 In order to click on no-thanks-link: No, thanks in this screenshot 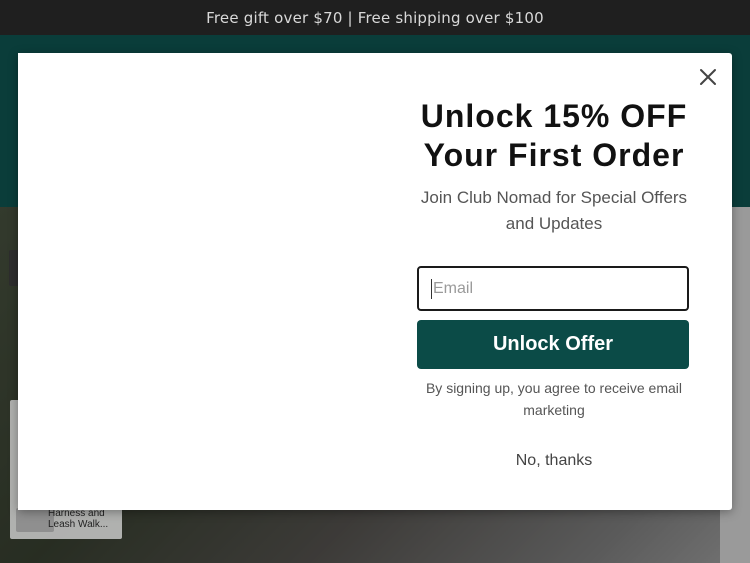, I will do `click(554, 461)`.